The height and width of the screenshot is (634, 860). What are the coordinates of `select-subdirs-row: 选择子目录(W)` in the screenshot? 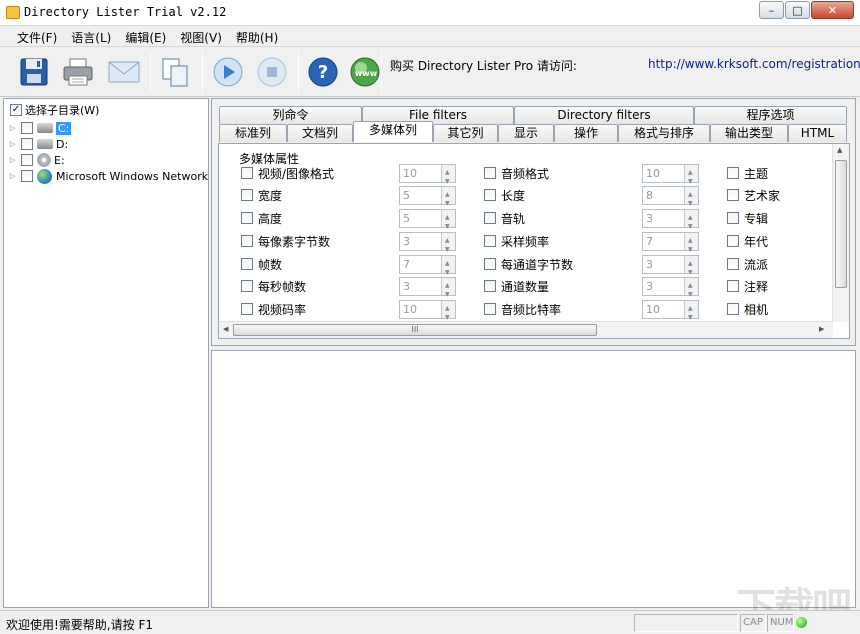 It's located at (54, 110).